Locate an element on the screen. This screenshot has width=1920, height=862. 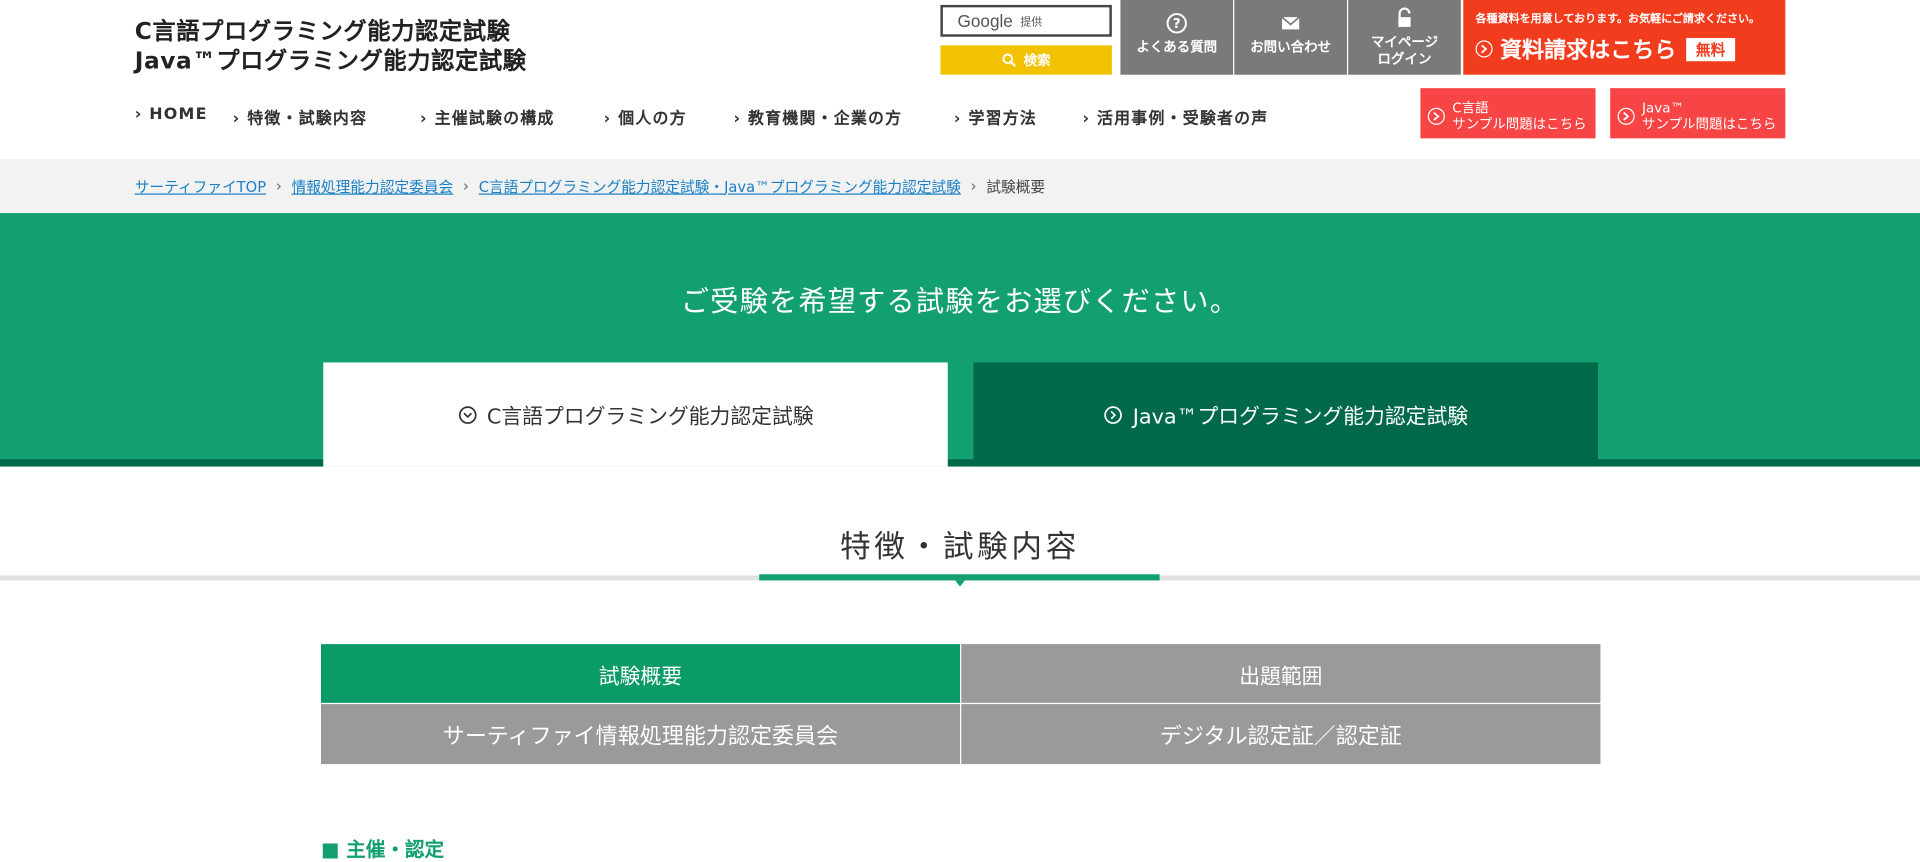
search-provided-text: 提供 is located at coordinates (1031, 22).